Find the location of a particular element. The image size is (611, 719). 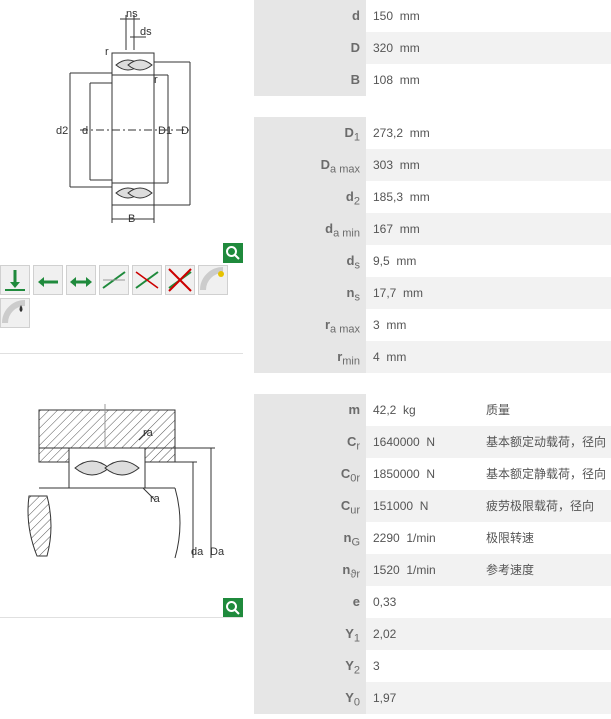

spec-value: 167 mm is located at coordinates (488, 229).